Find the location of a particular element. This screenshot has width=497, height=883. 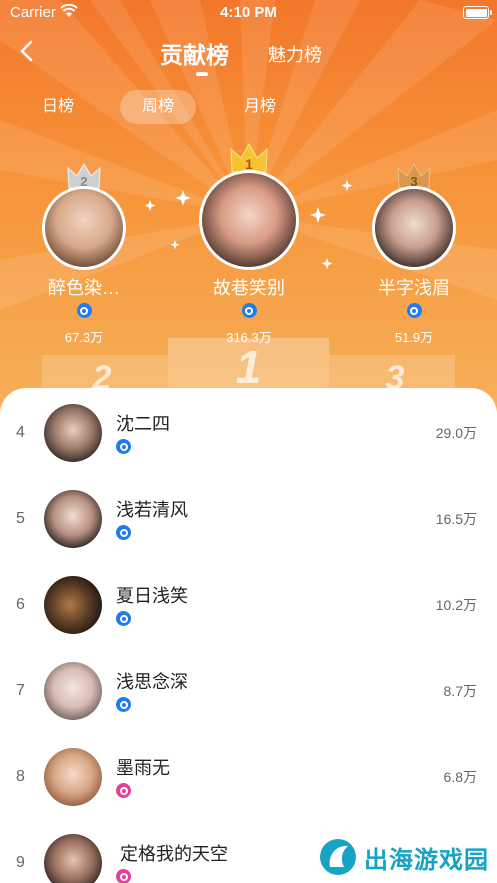

contribution-value: 6.8万 is located at coordinates (460, 777).